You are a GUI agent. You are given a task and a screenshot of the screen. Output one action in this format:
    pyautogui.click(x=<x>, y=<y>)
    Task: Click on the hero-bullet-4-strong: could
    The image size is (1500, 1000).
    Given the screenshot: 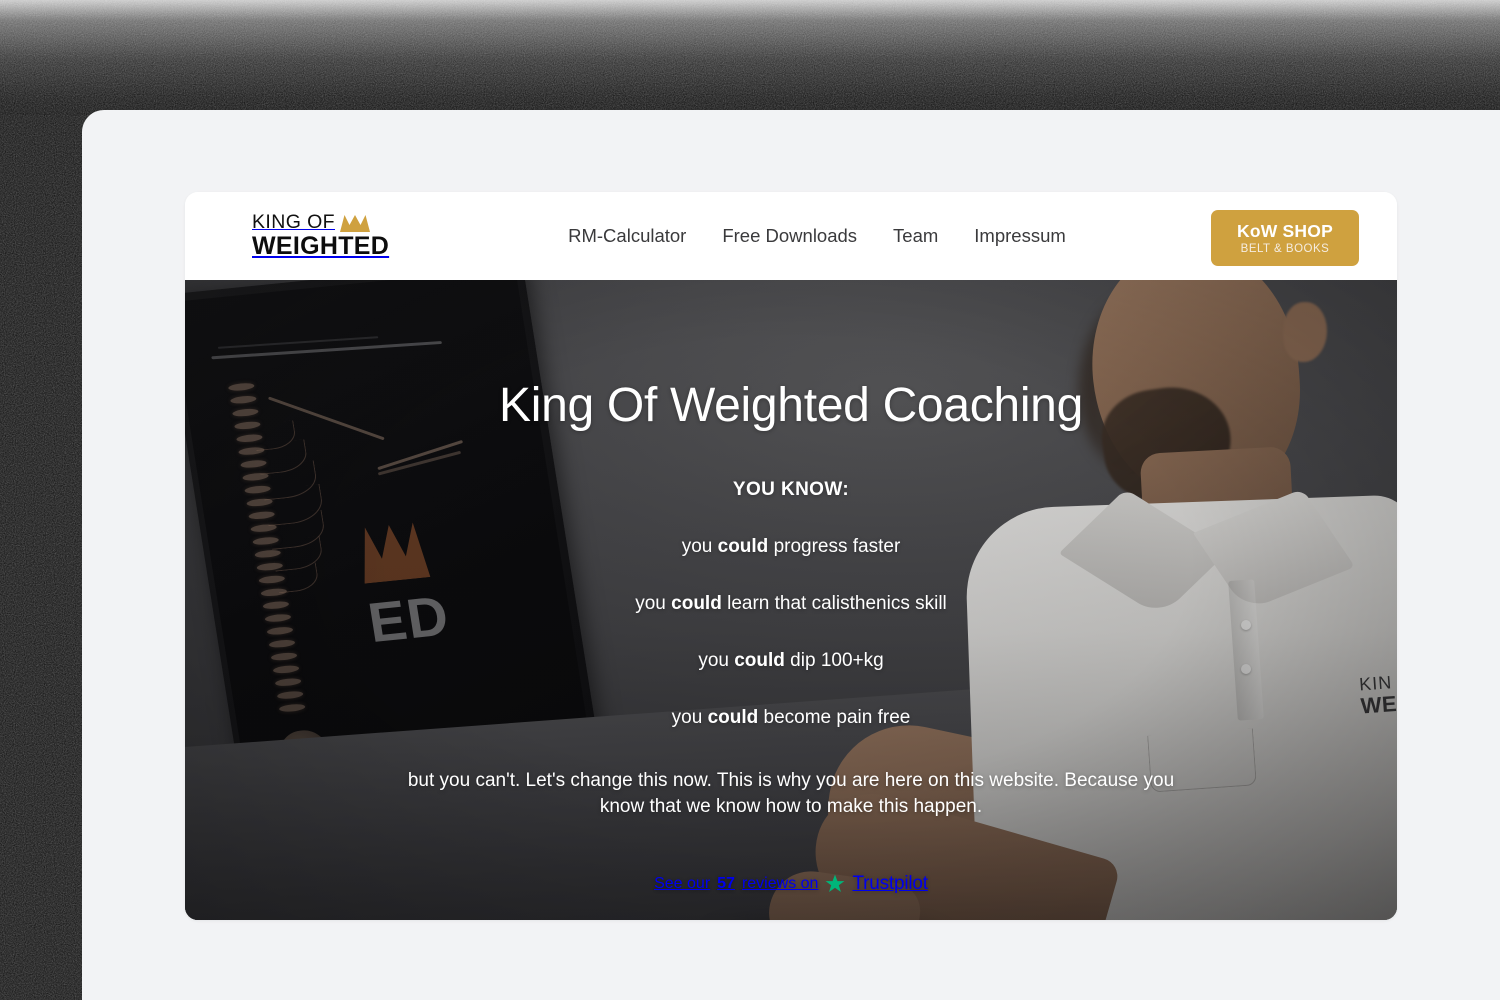 What is the action you would take?
    pyautogui.click(x=733, y=717)
    